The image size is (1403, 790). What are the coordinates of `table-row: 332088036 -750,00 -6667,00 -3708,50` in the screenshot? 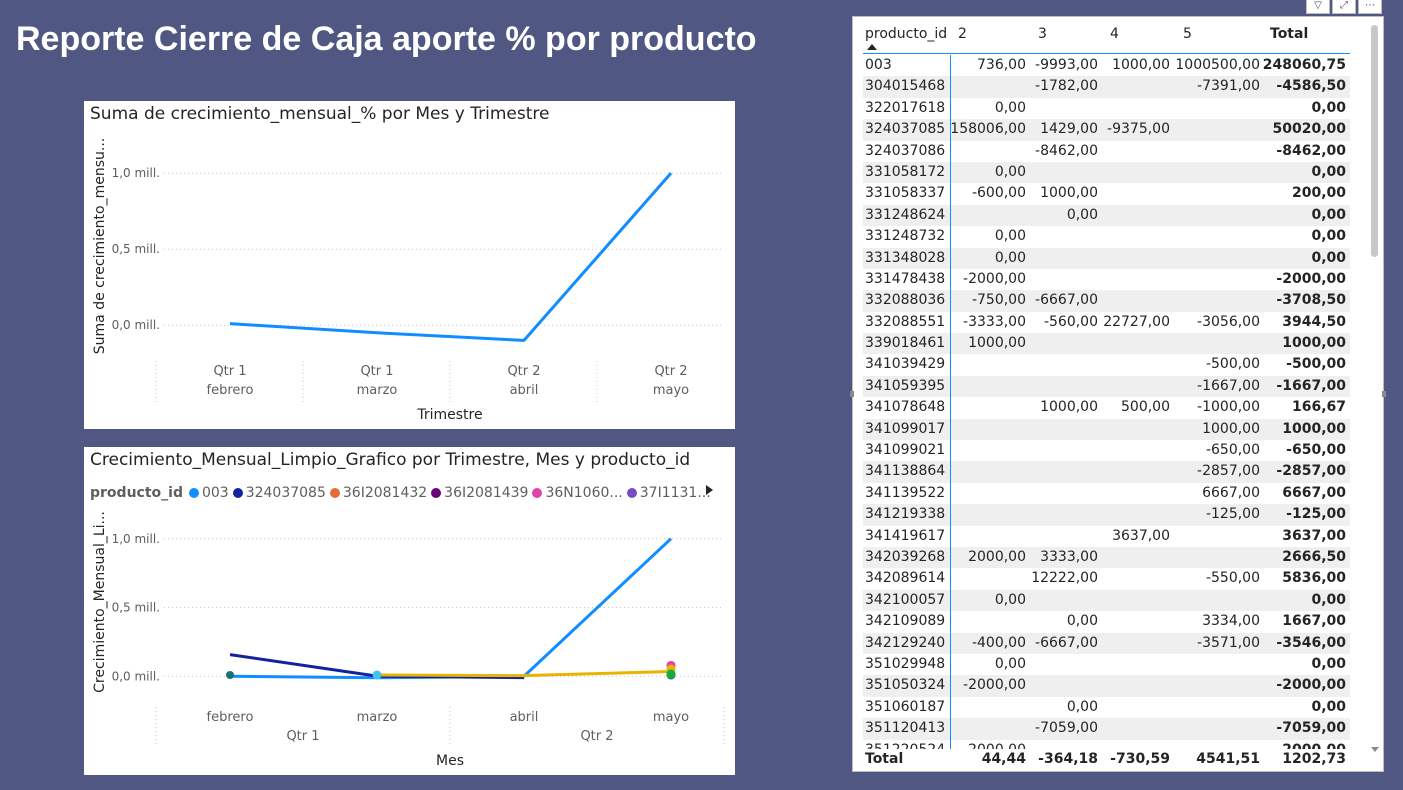 It's located at (1106, 301).